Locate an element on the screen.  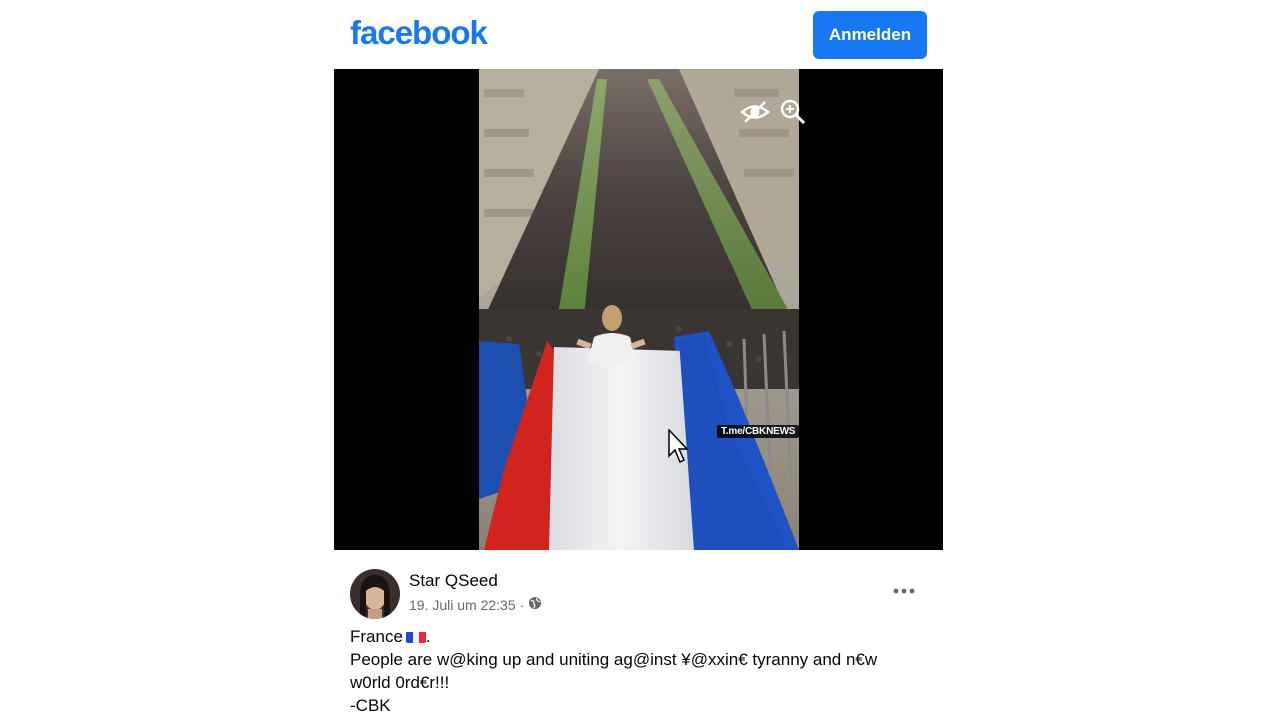
post-line: France. is located at coordinates (640, 636).